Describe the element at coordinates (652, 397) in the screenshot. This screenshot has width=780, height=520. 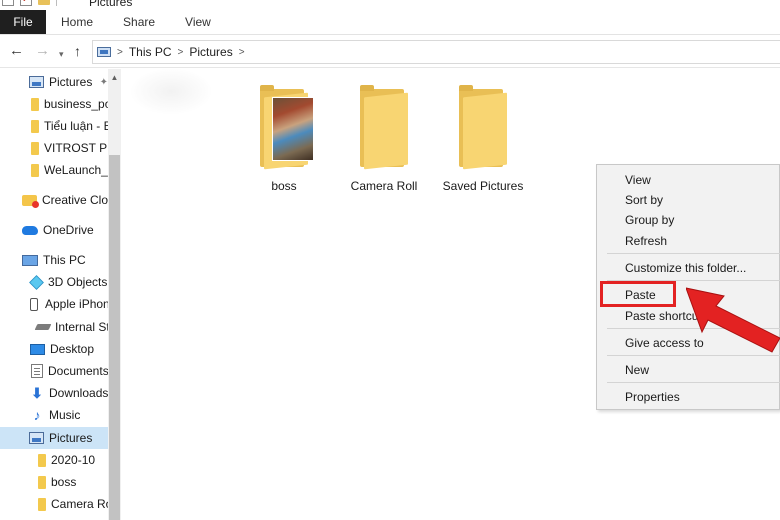
I see `menu-item-properties: Properties` at that location.